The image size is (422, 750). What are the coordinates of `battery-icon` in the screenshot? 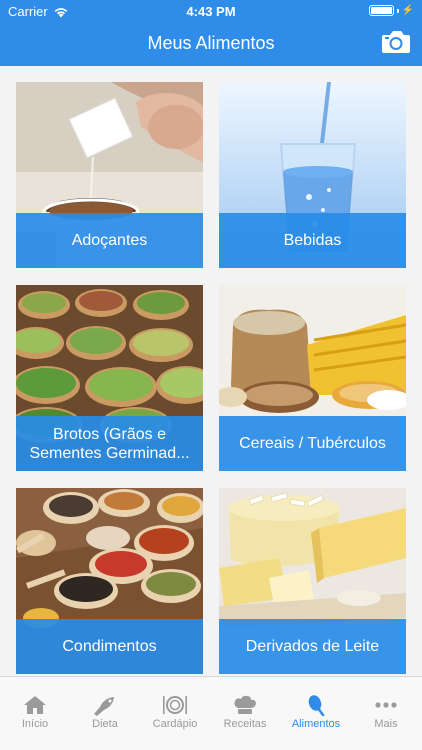 It's located at (381, 10).